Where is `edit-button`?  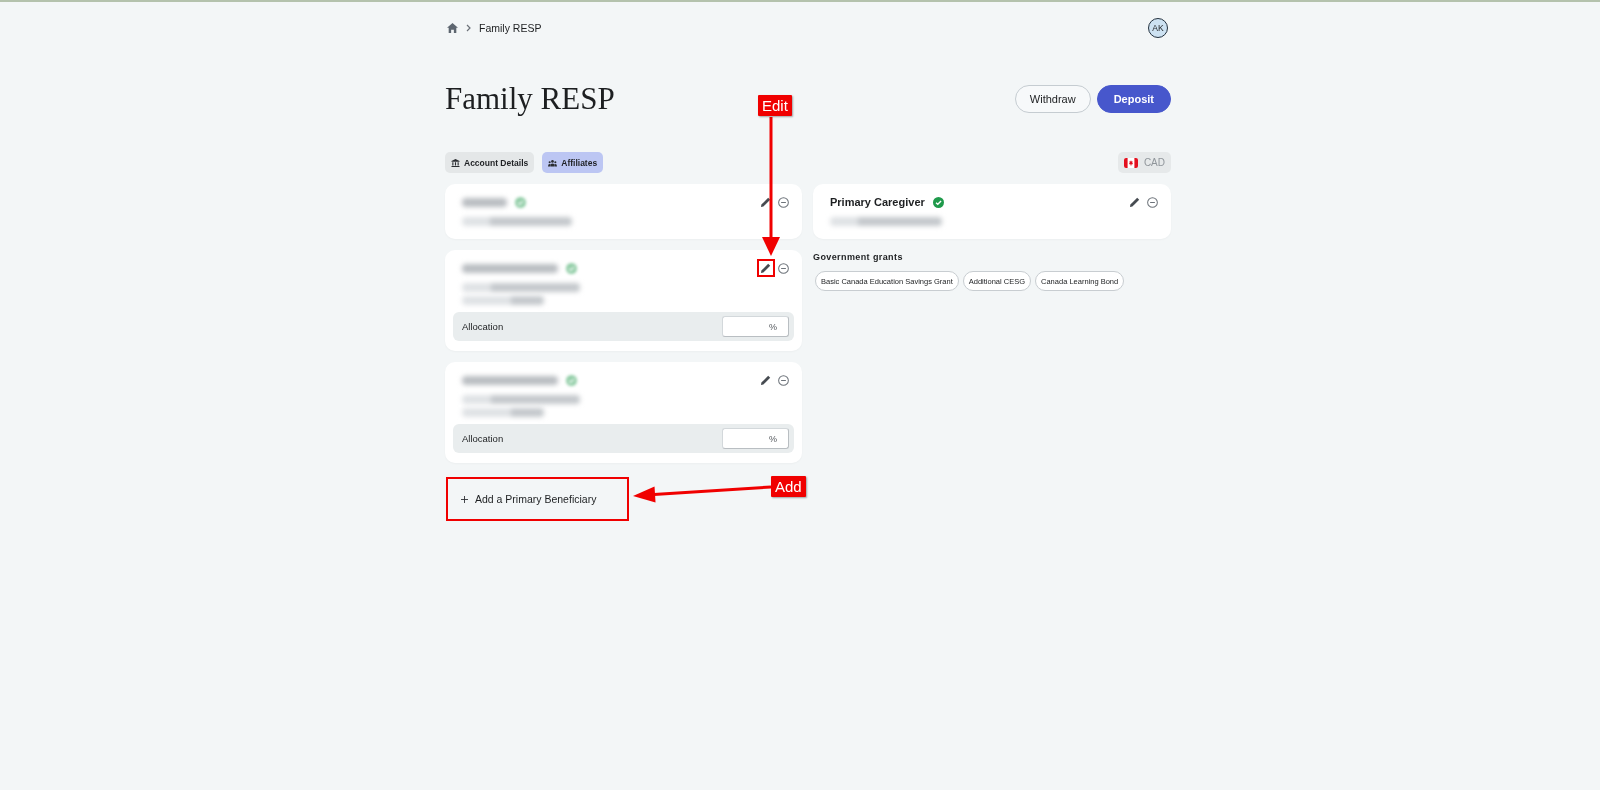
edit-button is located at coordinates (766, 268).